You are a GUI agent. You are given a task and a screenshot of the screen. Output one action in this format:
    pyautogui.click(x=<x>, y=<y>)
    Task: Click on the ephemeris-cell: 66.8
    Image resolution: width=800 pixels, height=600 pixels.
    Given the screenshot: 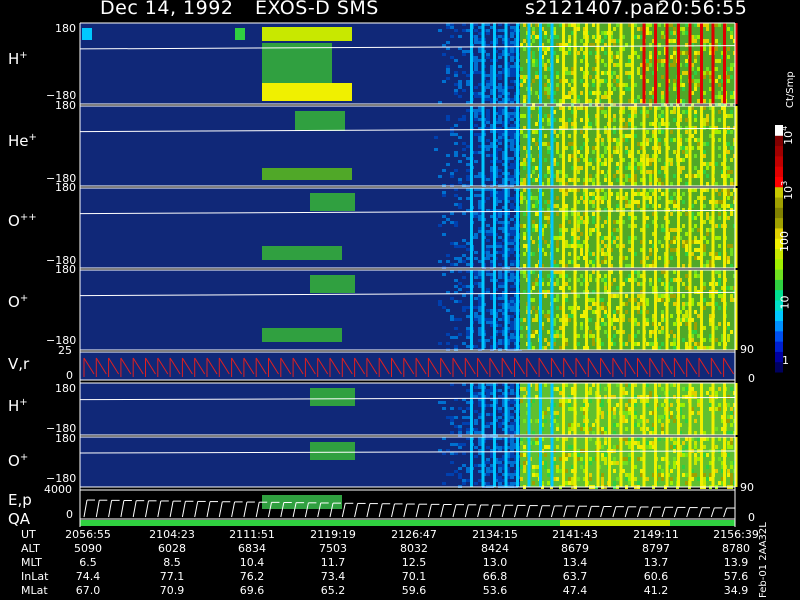 What is the action you would take?
    pyautogui.click(x=495, y=576)
    